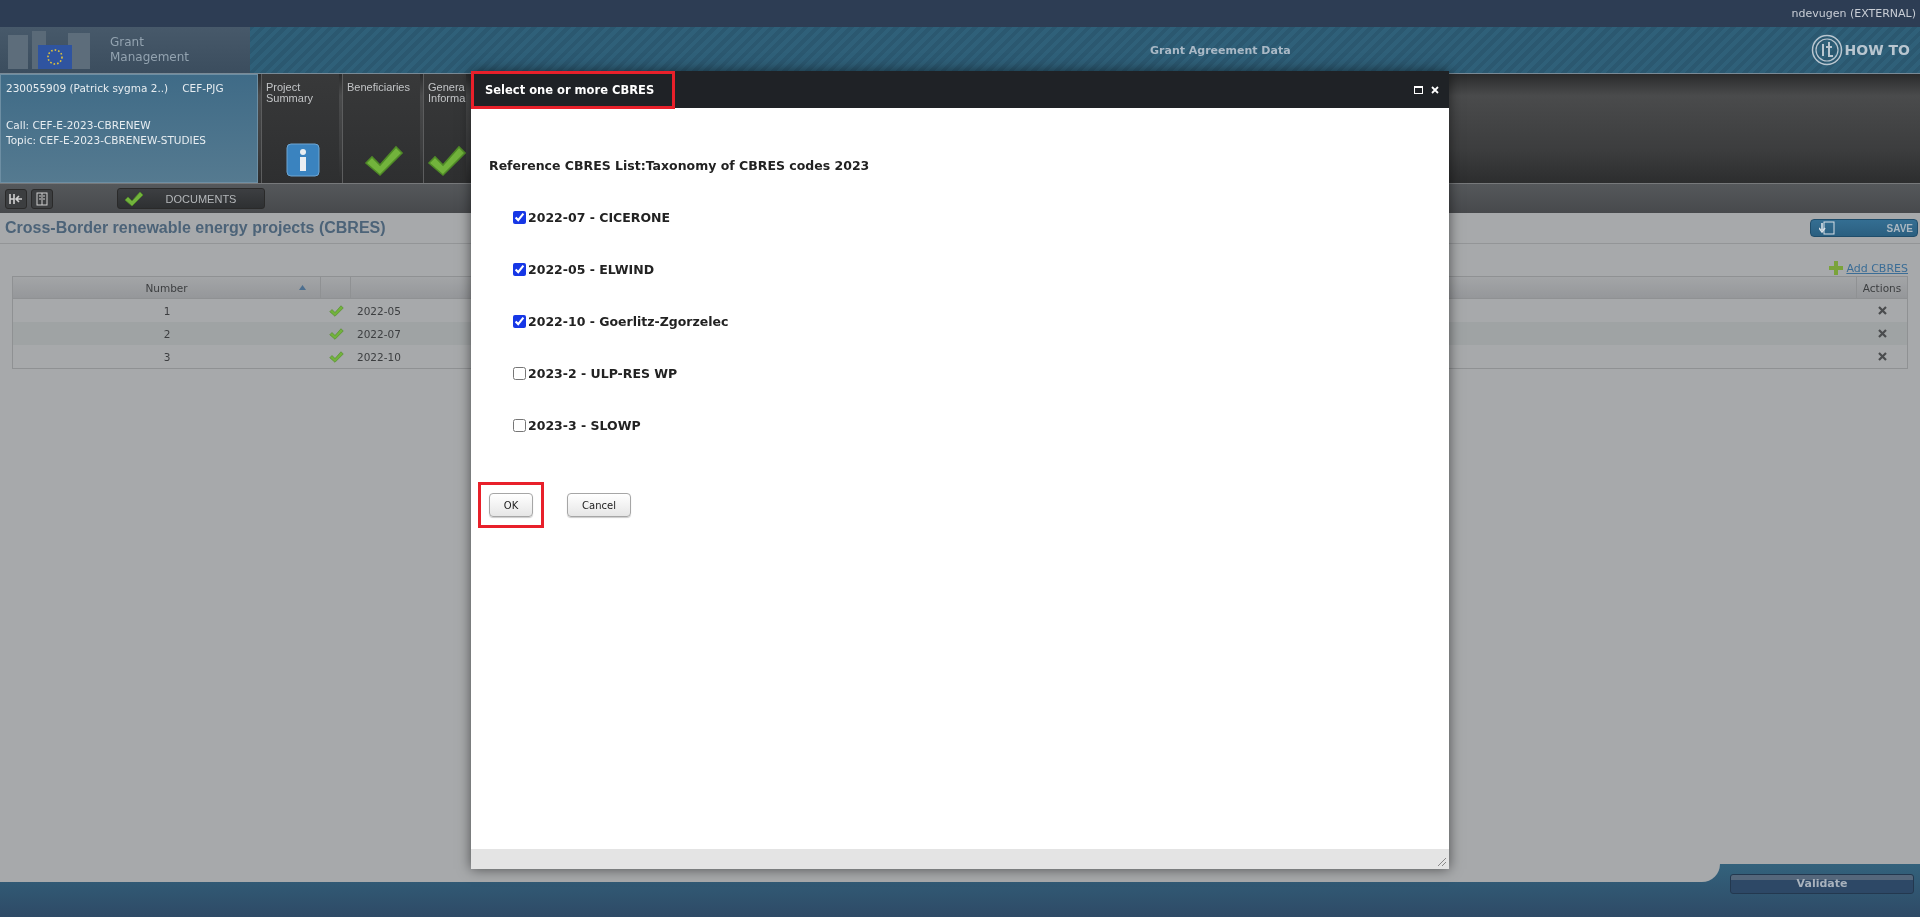  What do you see at coordinates (444, 128) in the screenshot?
I see `nav-tab: Genera Informa` at bounding box center [444, 128].